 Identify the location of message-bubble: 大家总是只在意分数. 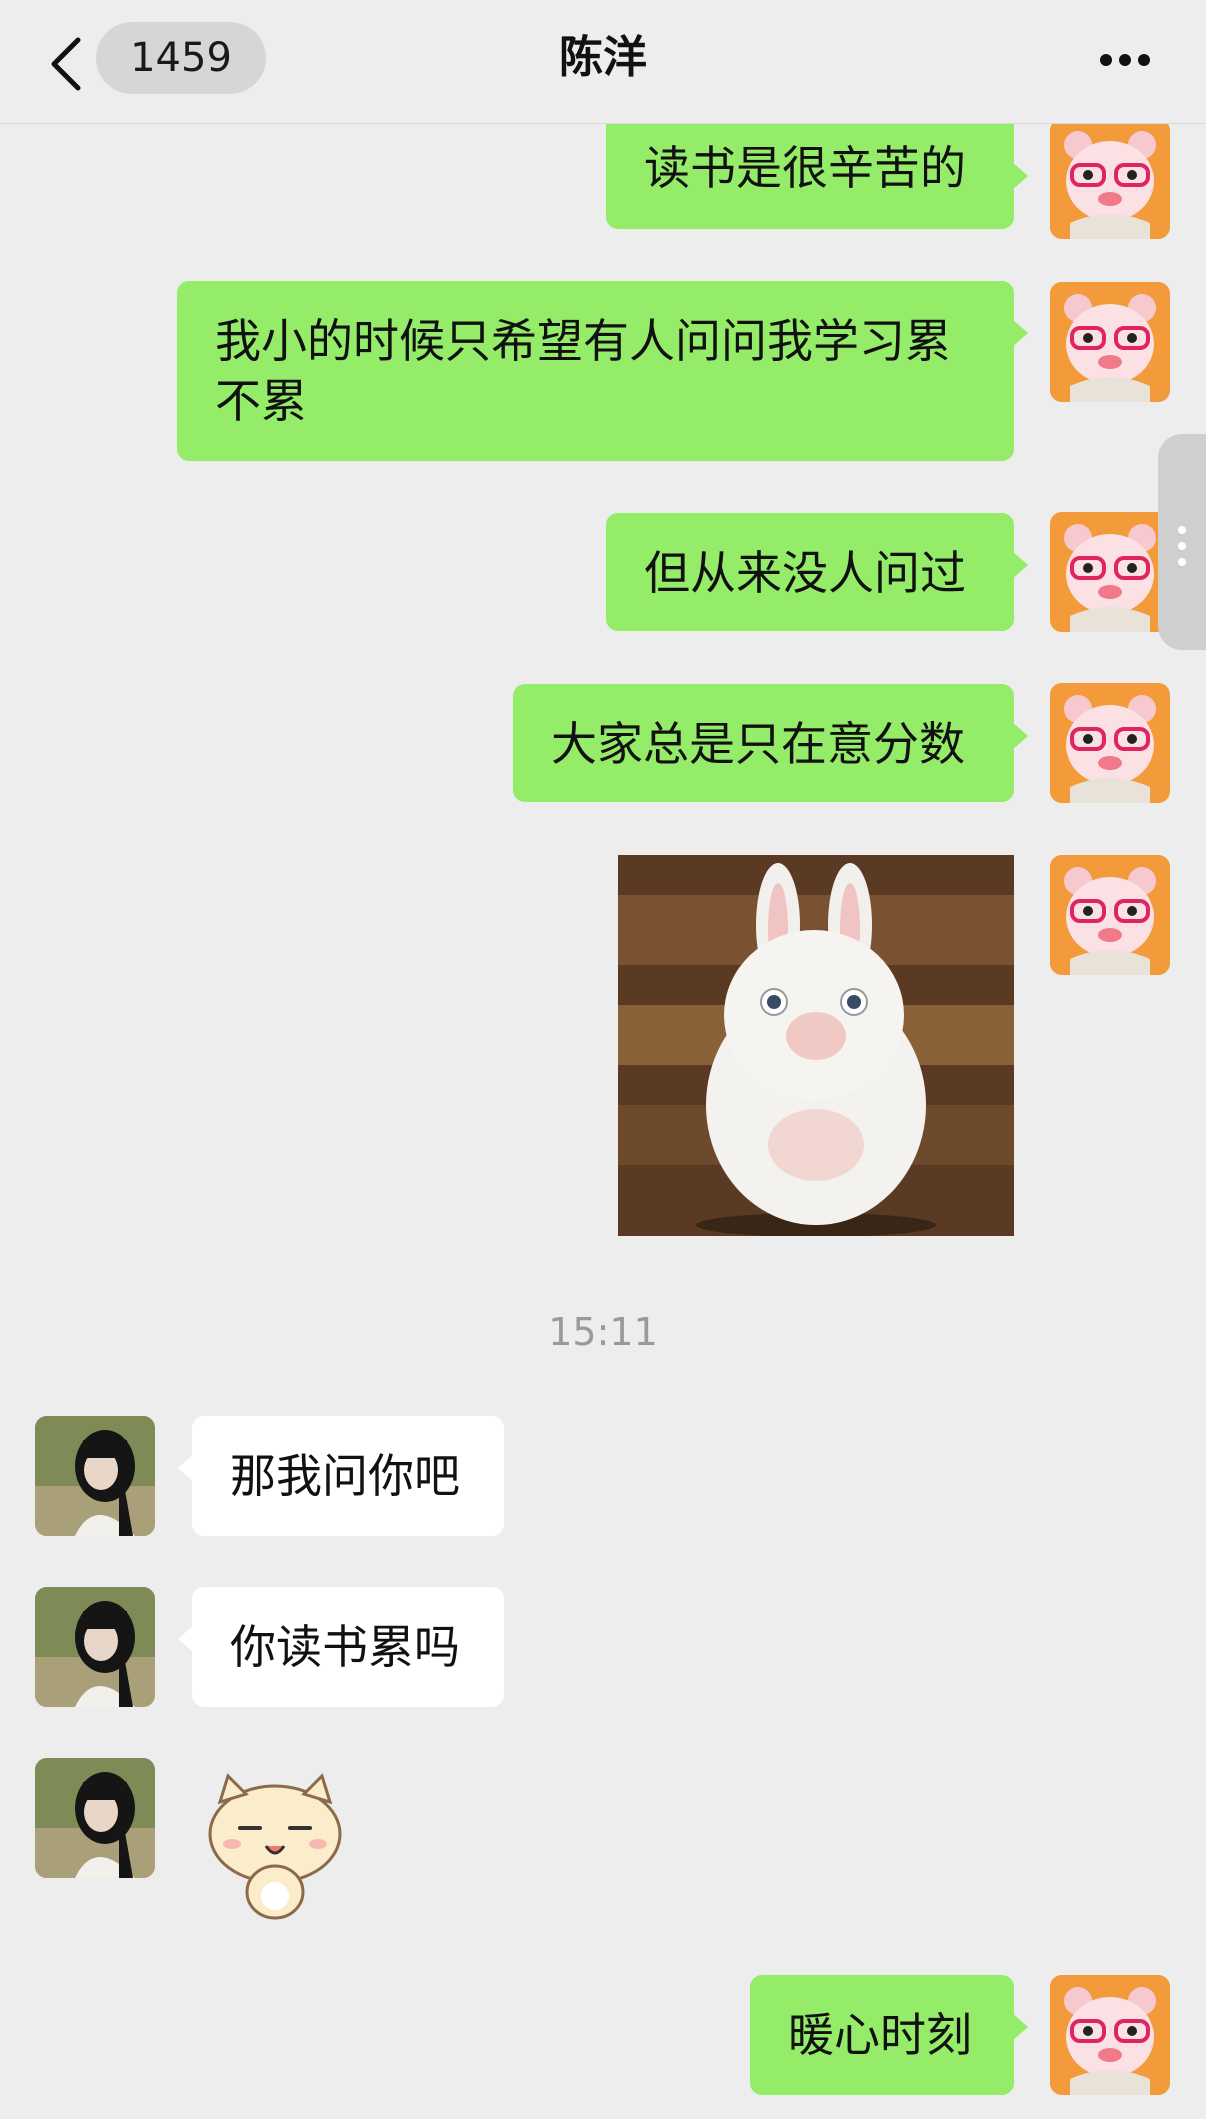
(770, 743).